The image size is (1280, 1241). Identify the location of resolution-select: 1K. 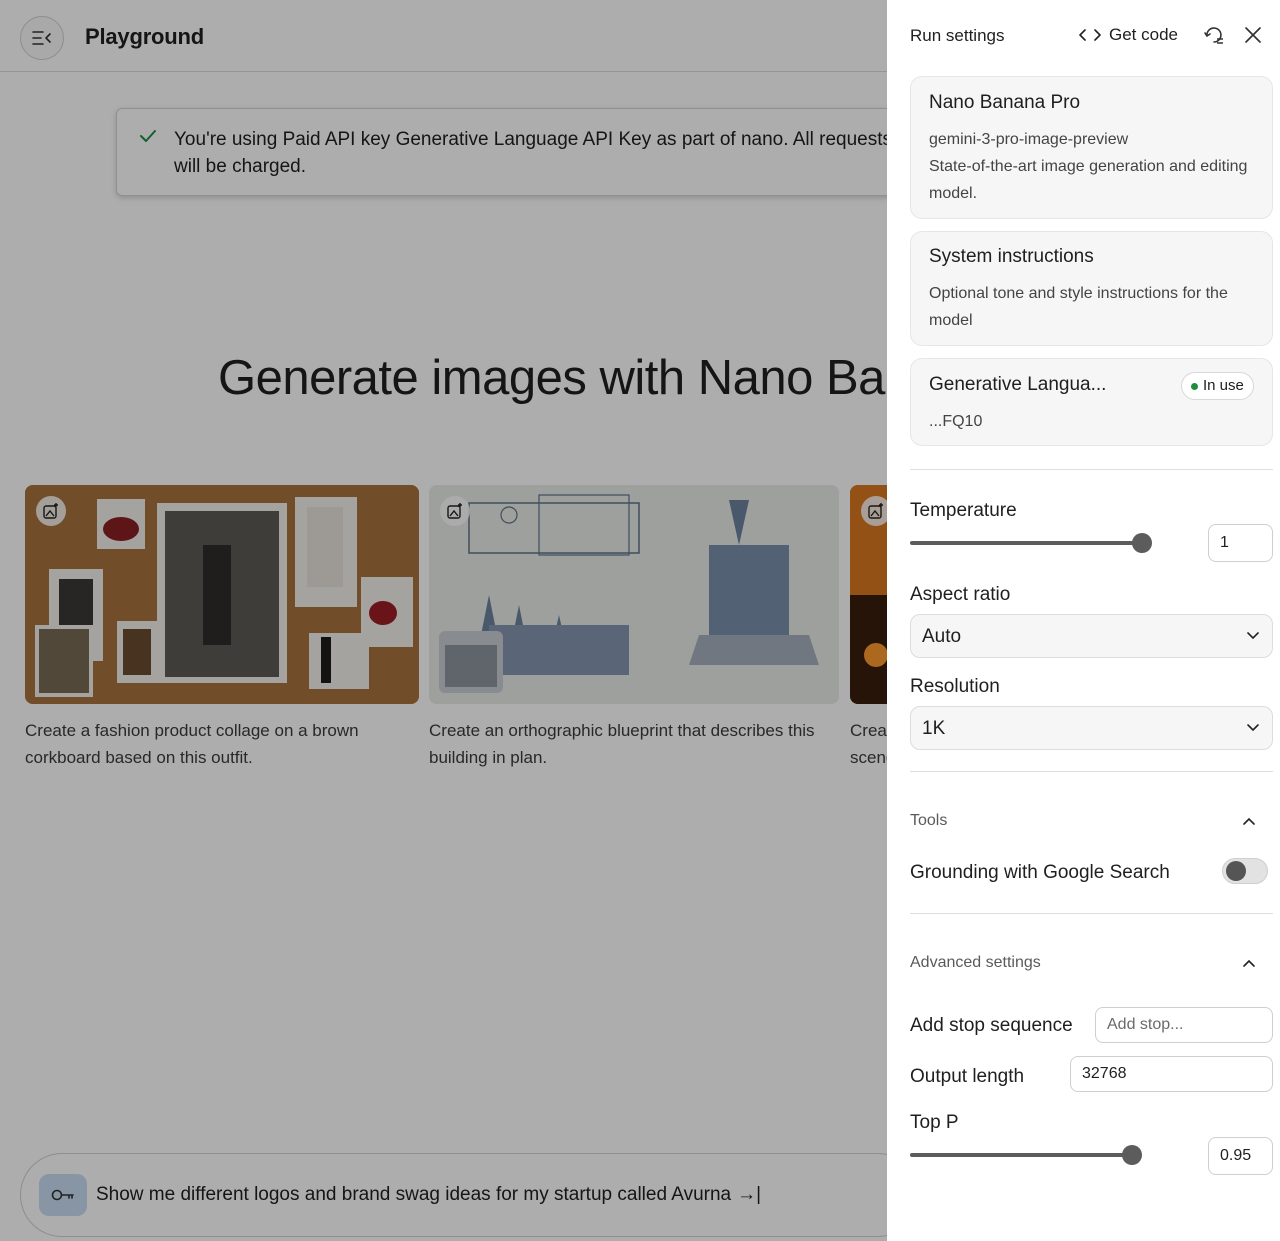
(1091, 728).